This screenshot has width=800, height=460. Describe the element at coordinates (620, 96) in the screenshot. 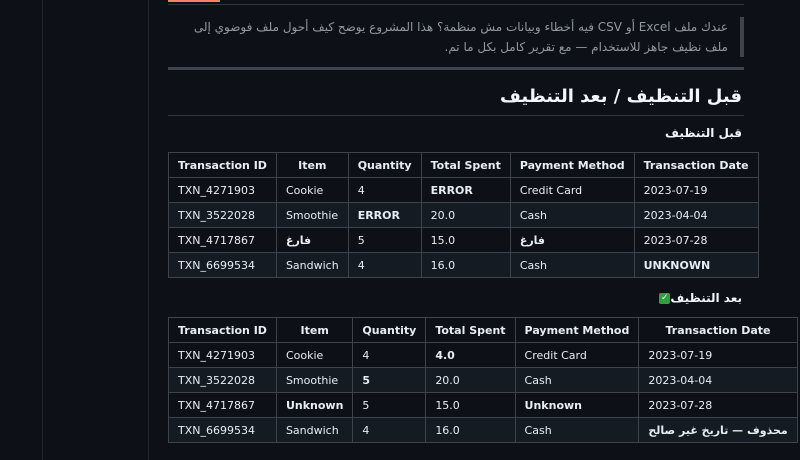

I see `section-title: قبل التنظيف / بعد التنظيف` at that location.